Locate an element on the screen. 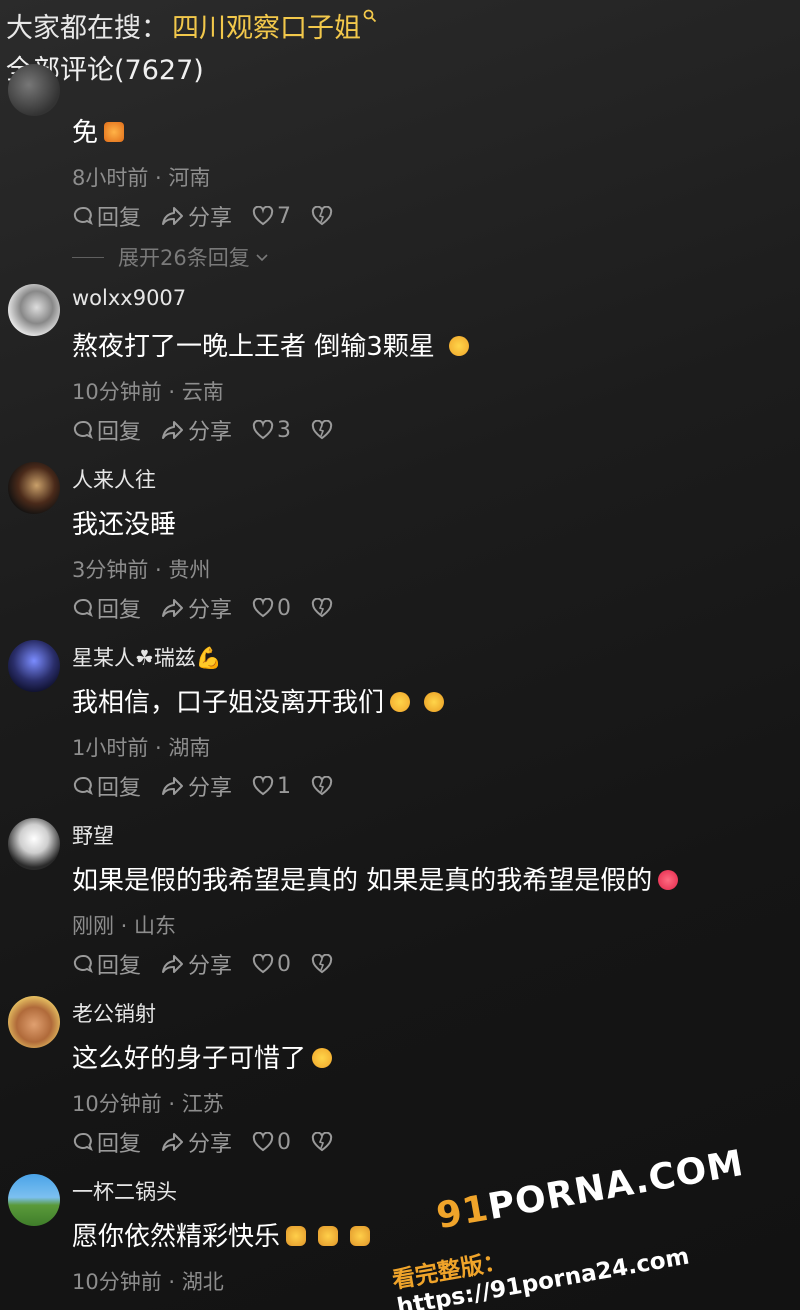 The height and width of the screenshot is (1310, 800). like-button: 7 is located at coordinates (271, 216).